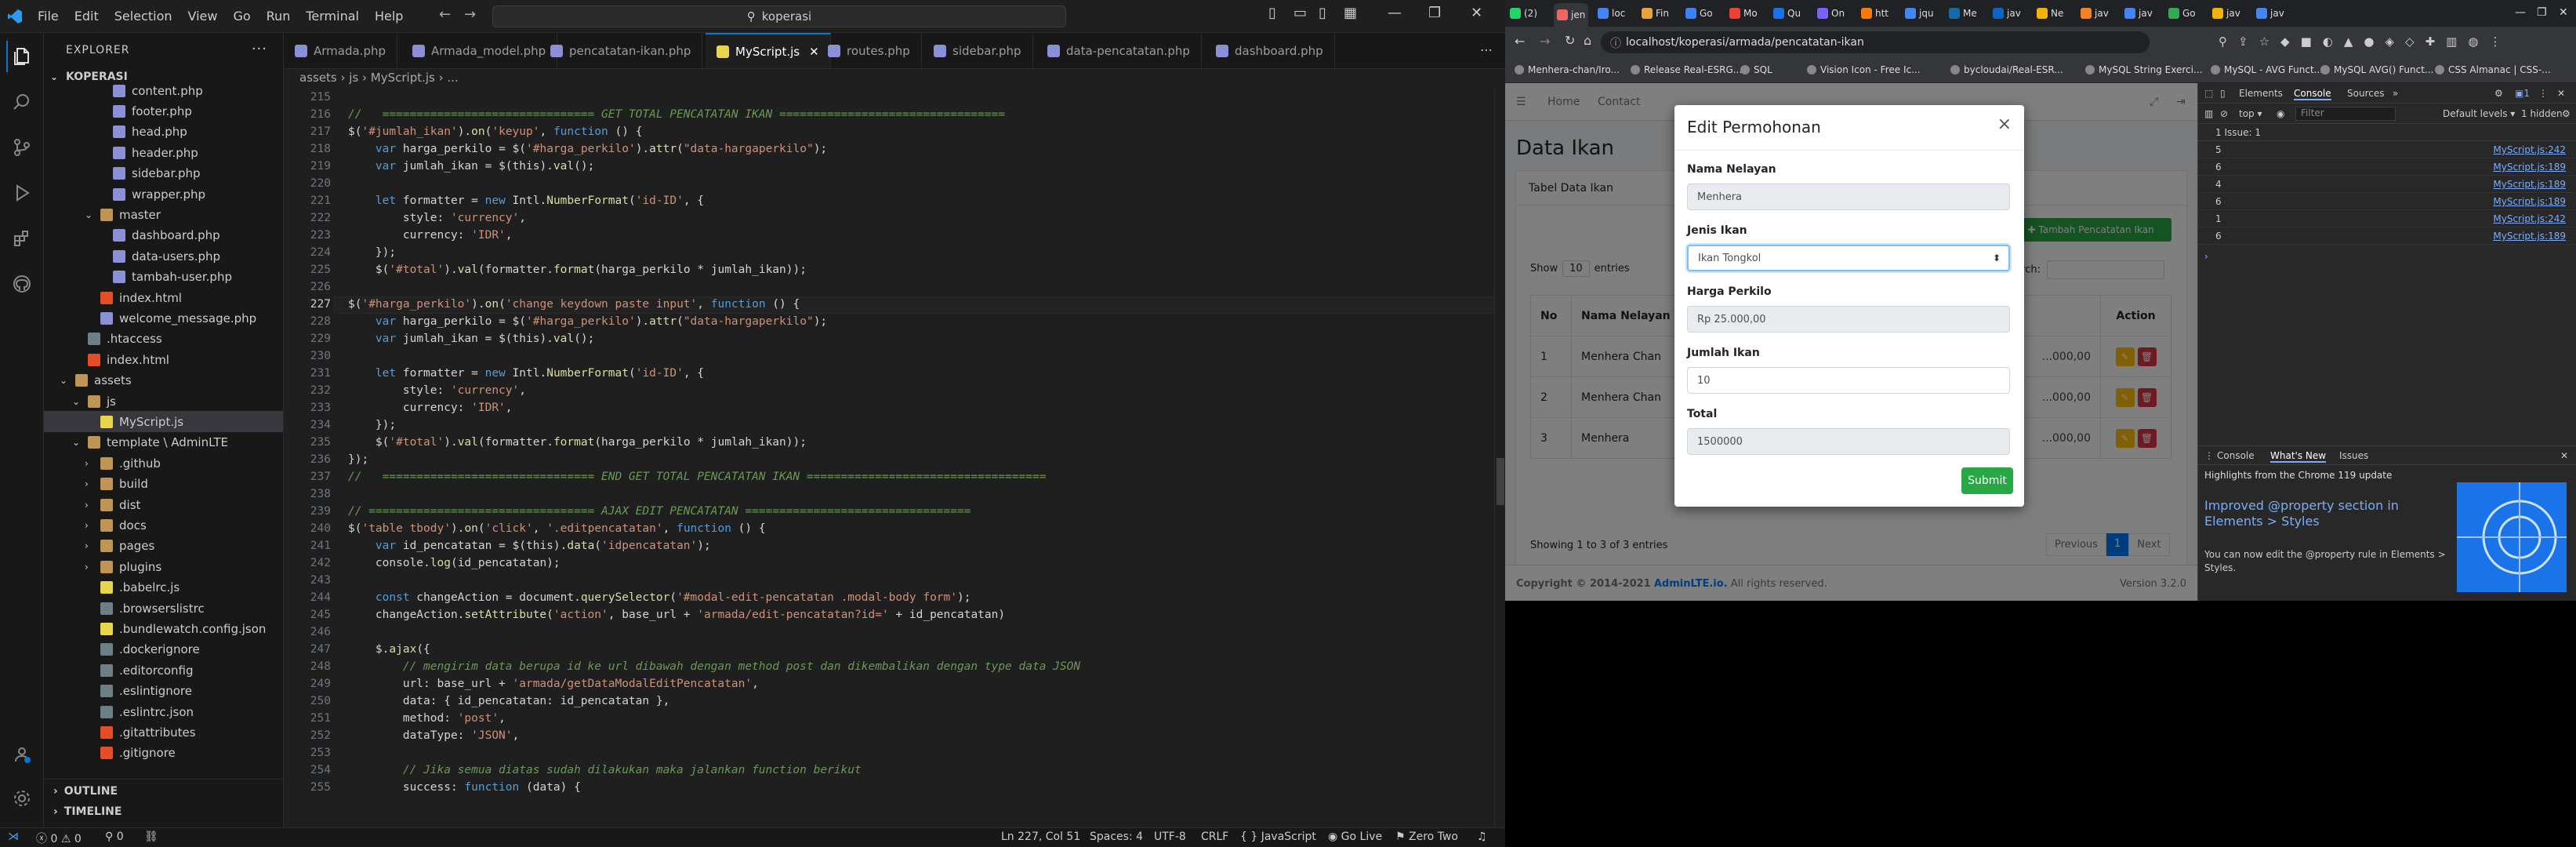 This screenshot has height=847, width=2576. I want to click on encoding: UTF-8, so click(1170, 837).